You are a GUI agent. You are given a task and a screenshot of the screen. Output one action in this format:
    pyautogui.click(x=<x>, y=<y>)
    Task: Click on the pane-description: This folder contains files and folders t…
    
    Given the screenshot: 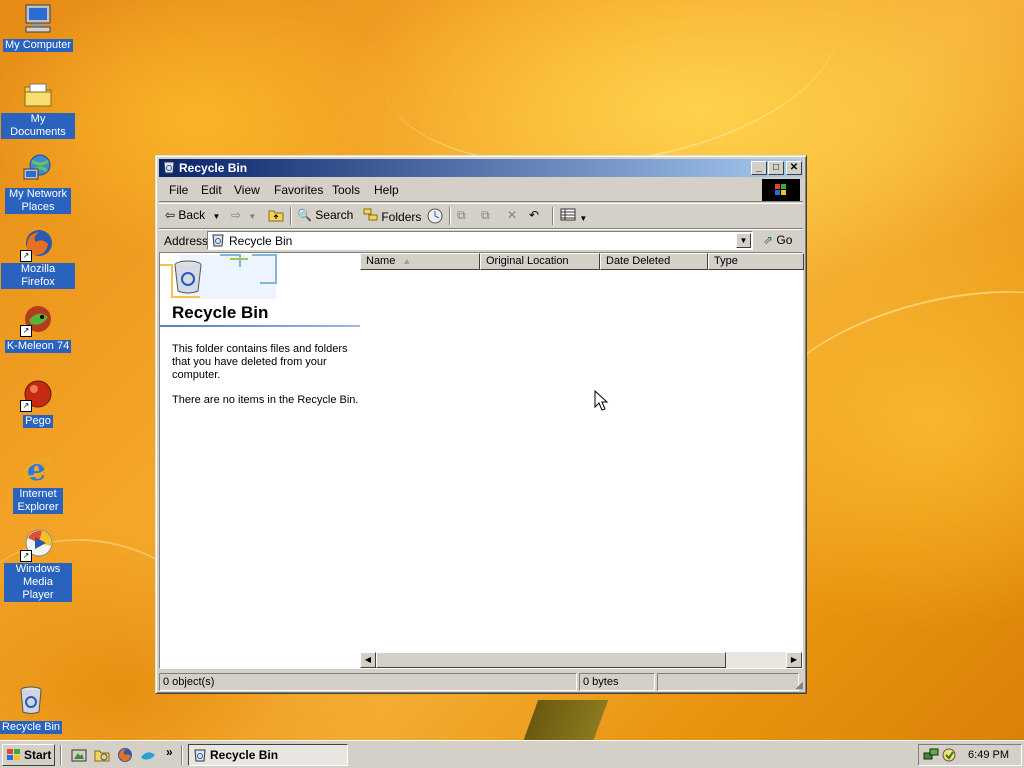 What is the action you would take?
    pyautogui.click(x=260, y=362)
    